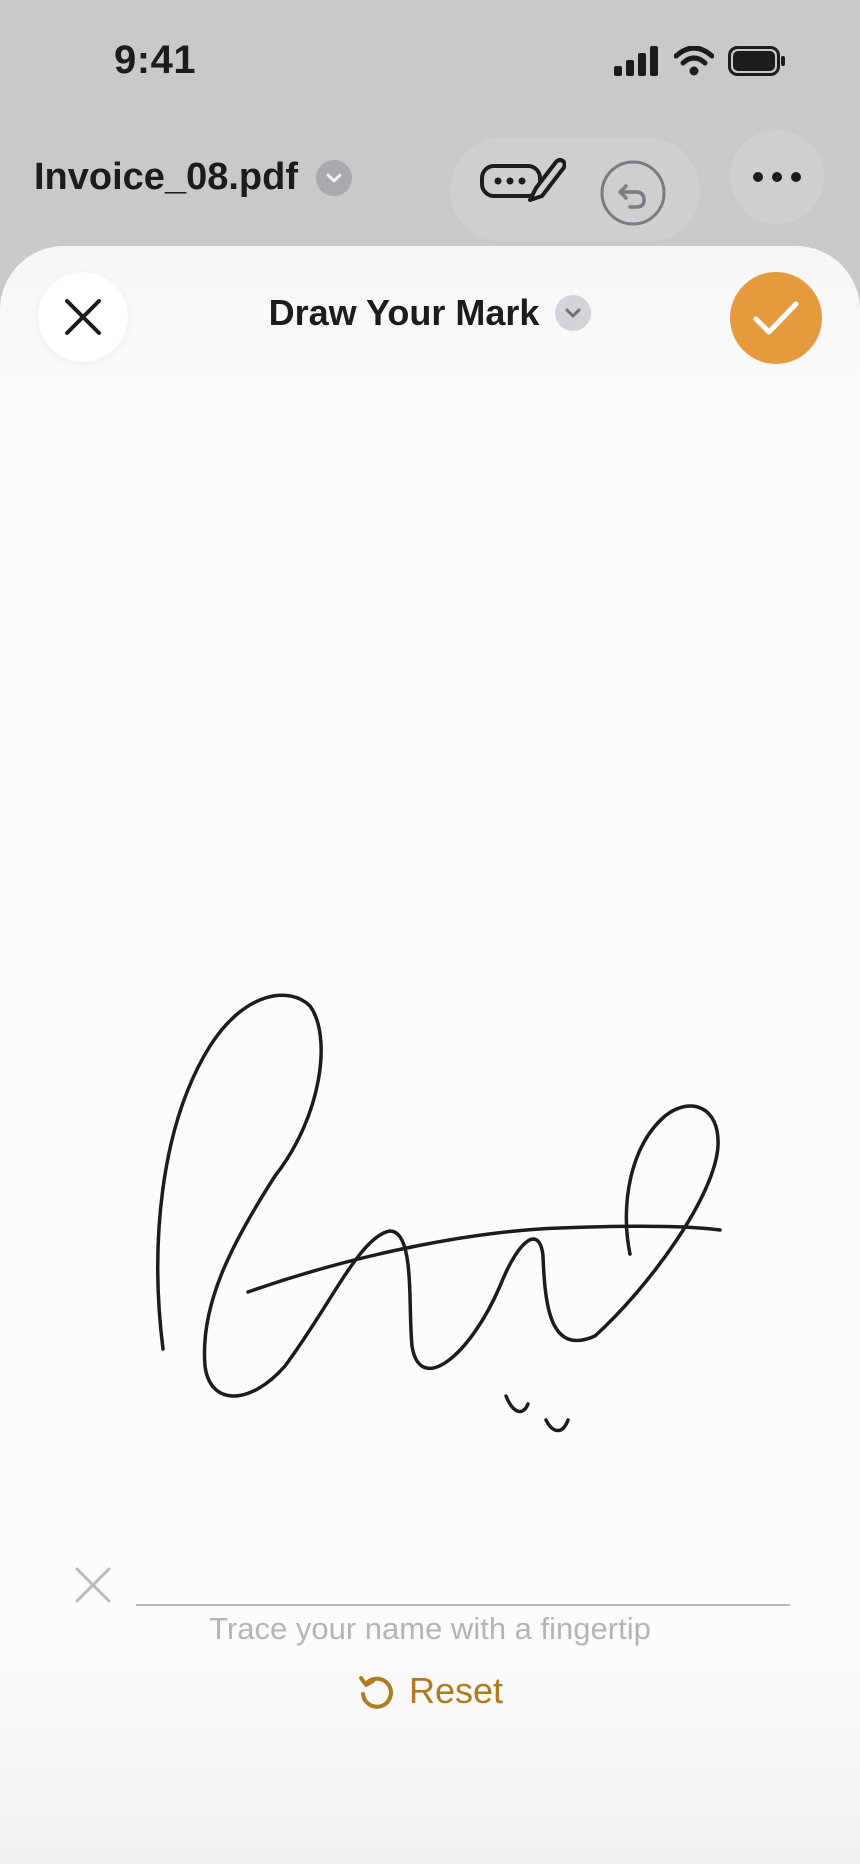 The width and height of the screenshot is (860, 1864). I want to click on more-icon, so click(777, 177).